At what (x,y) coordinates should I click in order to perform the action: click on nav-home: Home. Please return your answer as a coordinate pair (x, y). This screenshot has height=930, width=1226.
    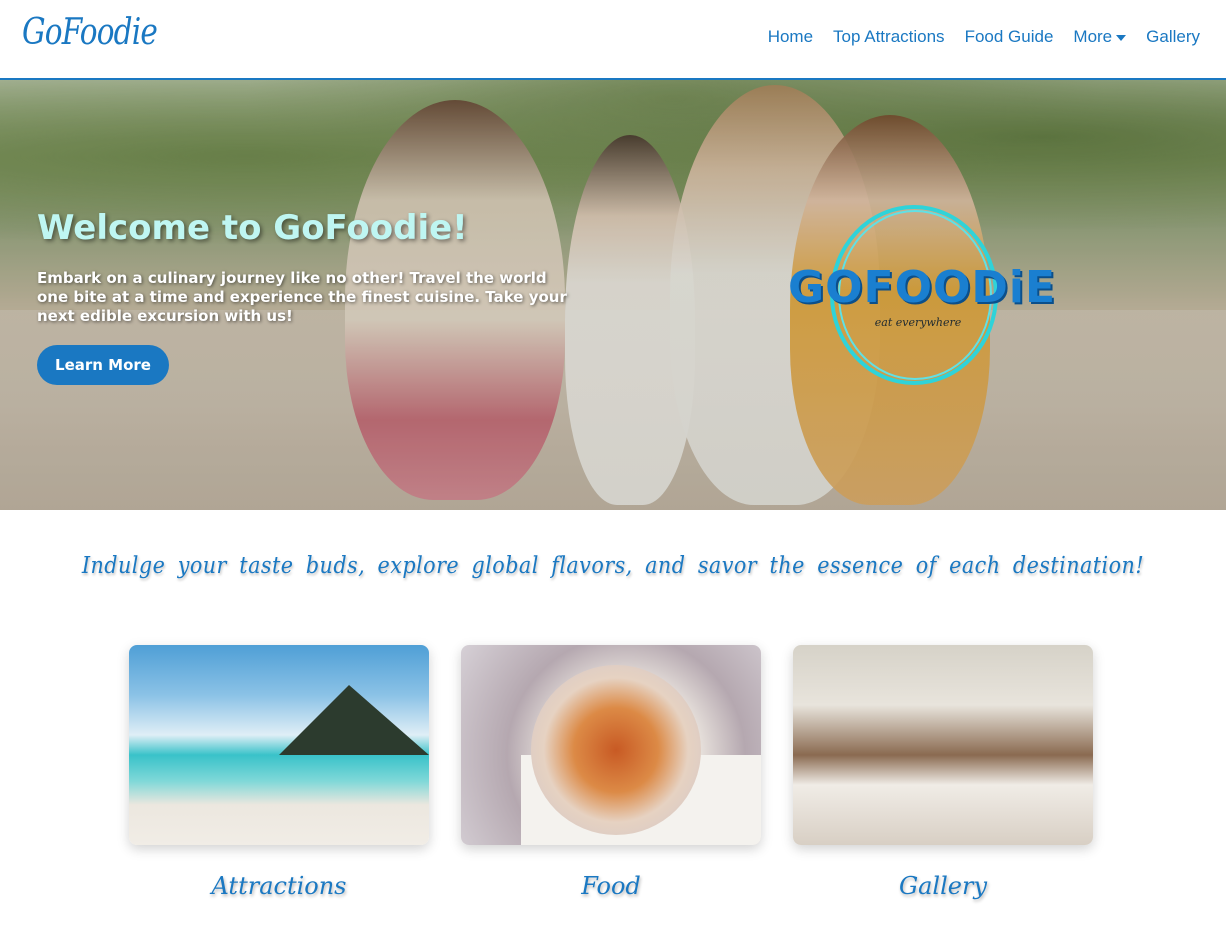
    Looking at the image, I should click on (790, 37).